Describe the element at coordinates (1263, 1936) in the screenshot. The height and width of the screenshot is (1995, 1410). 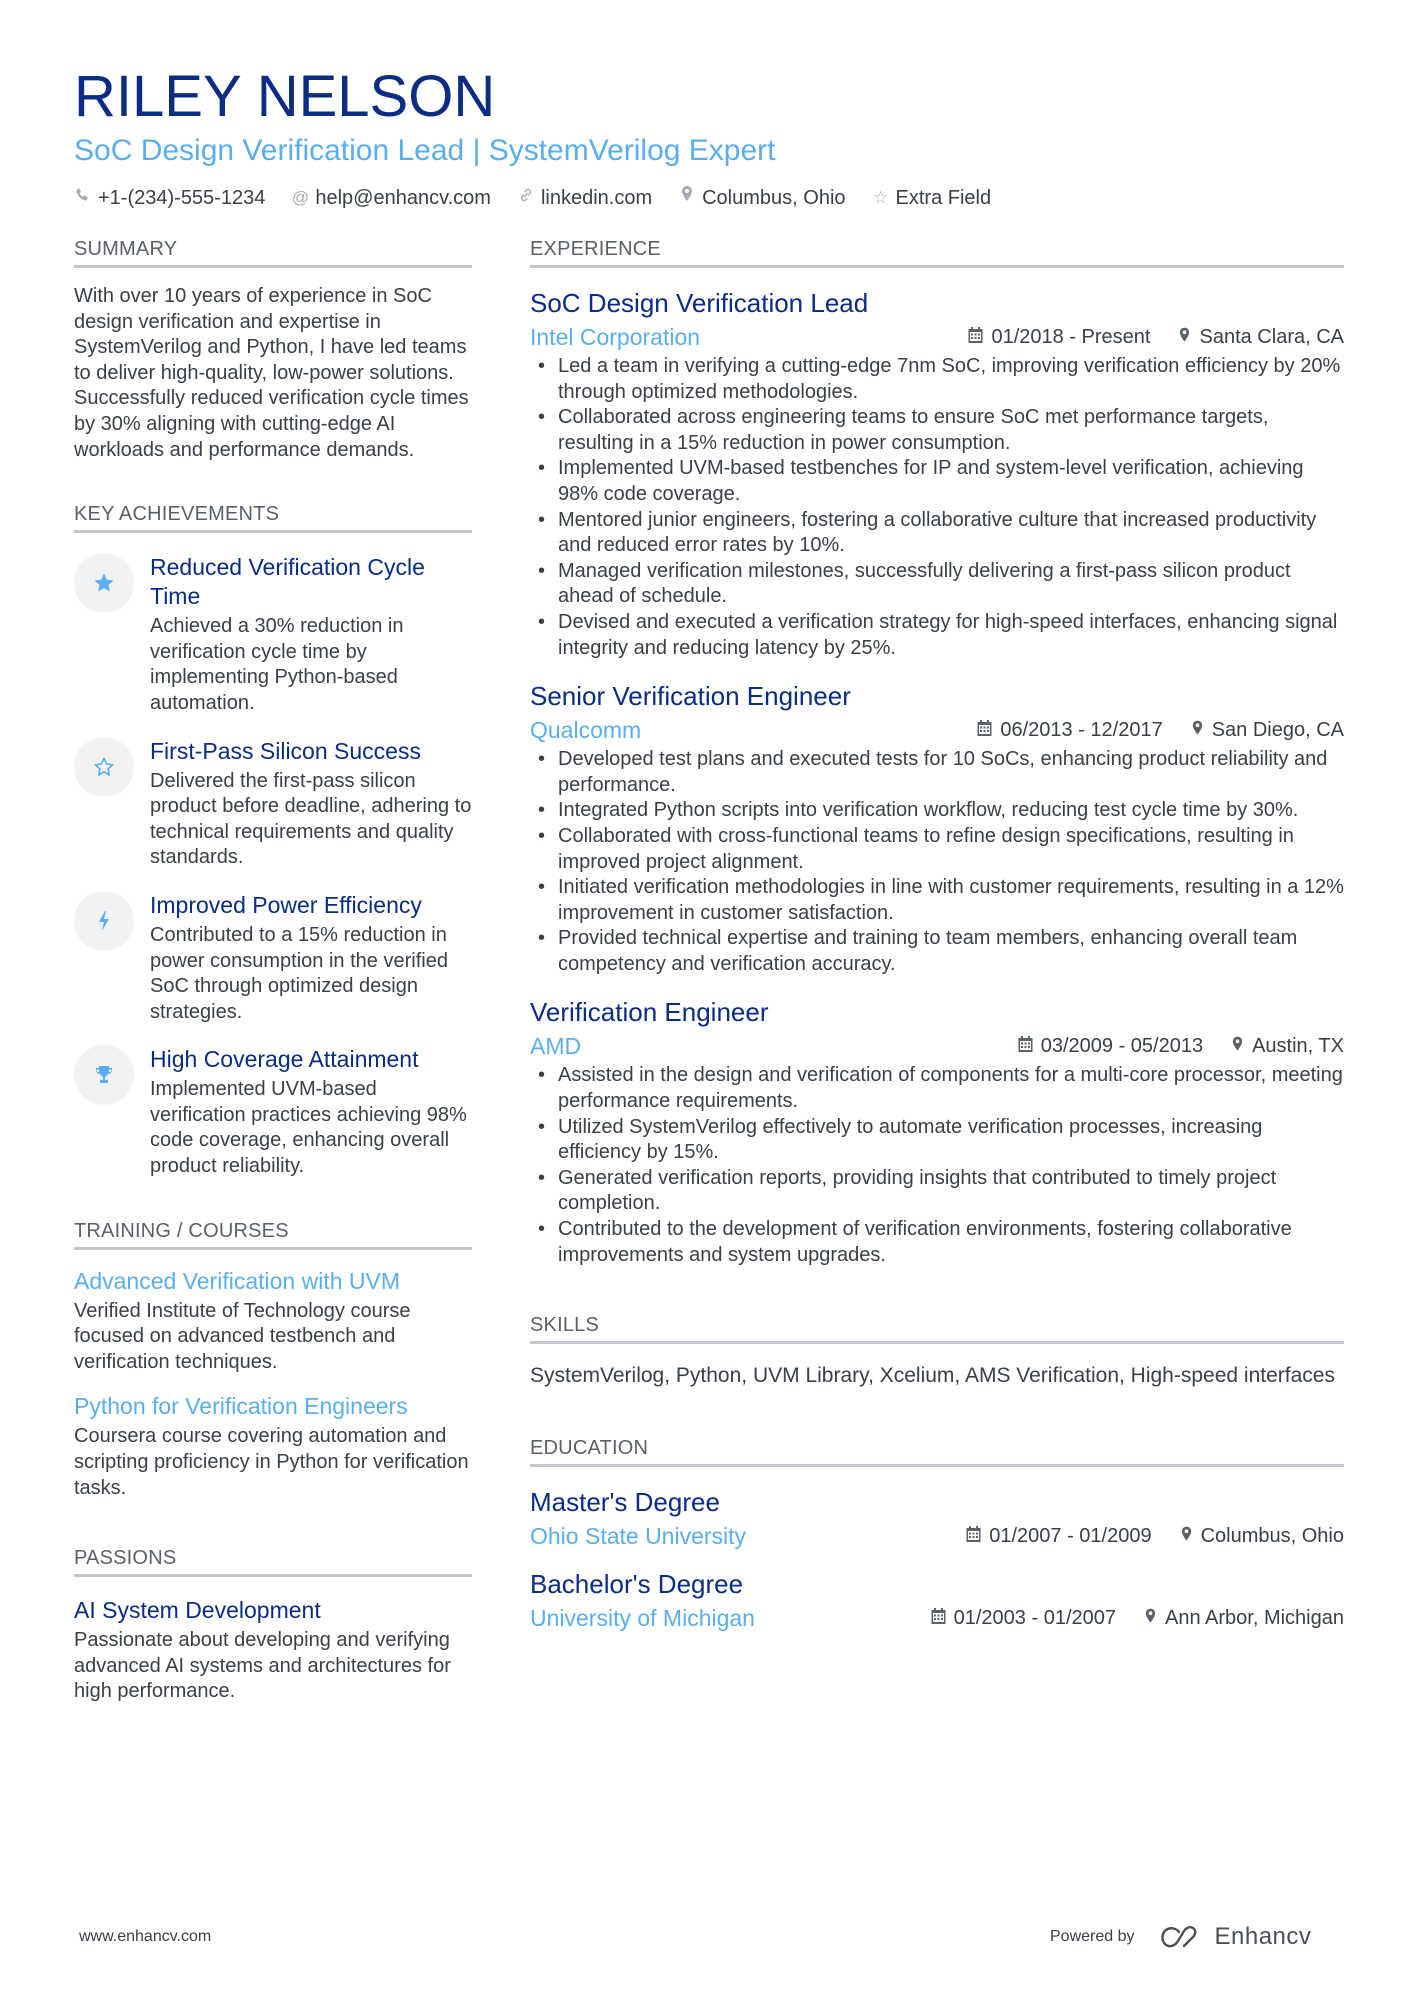
I see `brand-name: Enhancv` at that location.